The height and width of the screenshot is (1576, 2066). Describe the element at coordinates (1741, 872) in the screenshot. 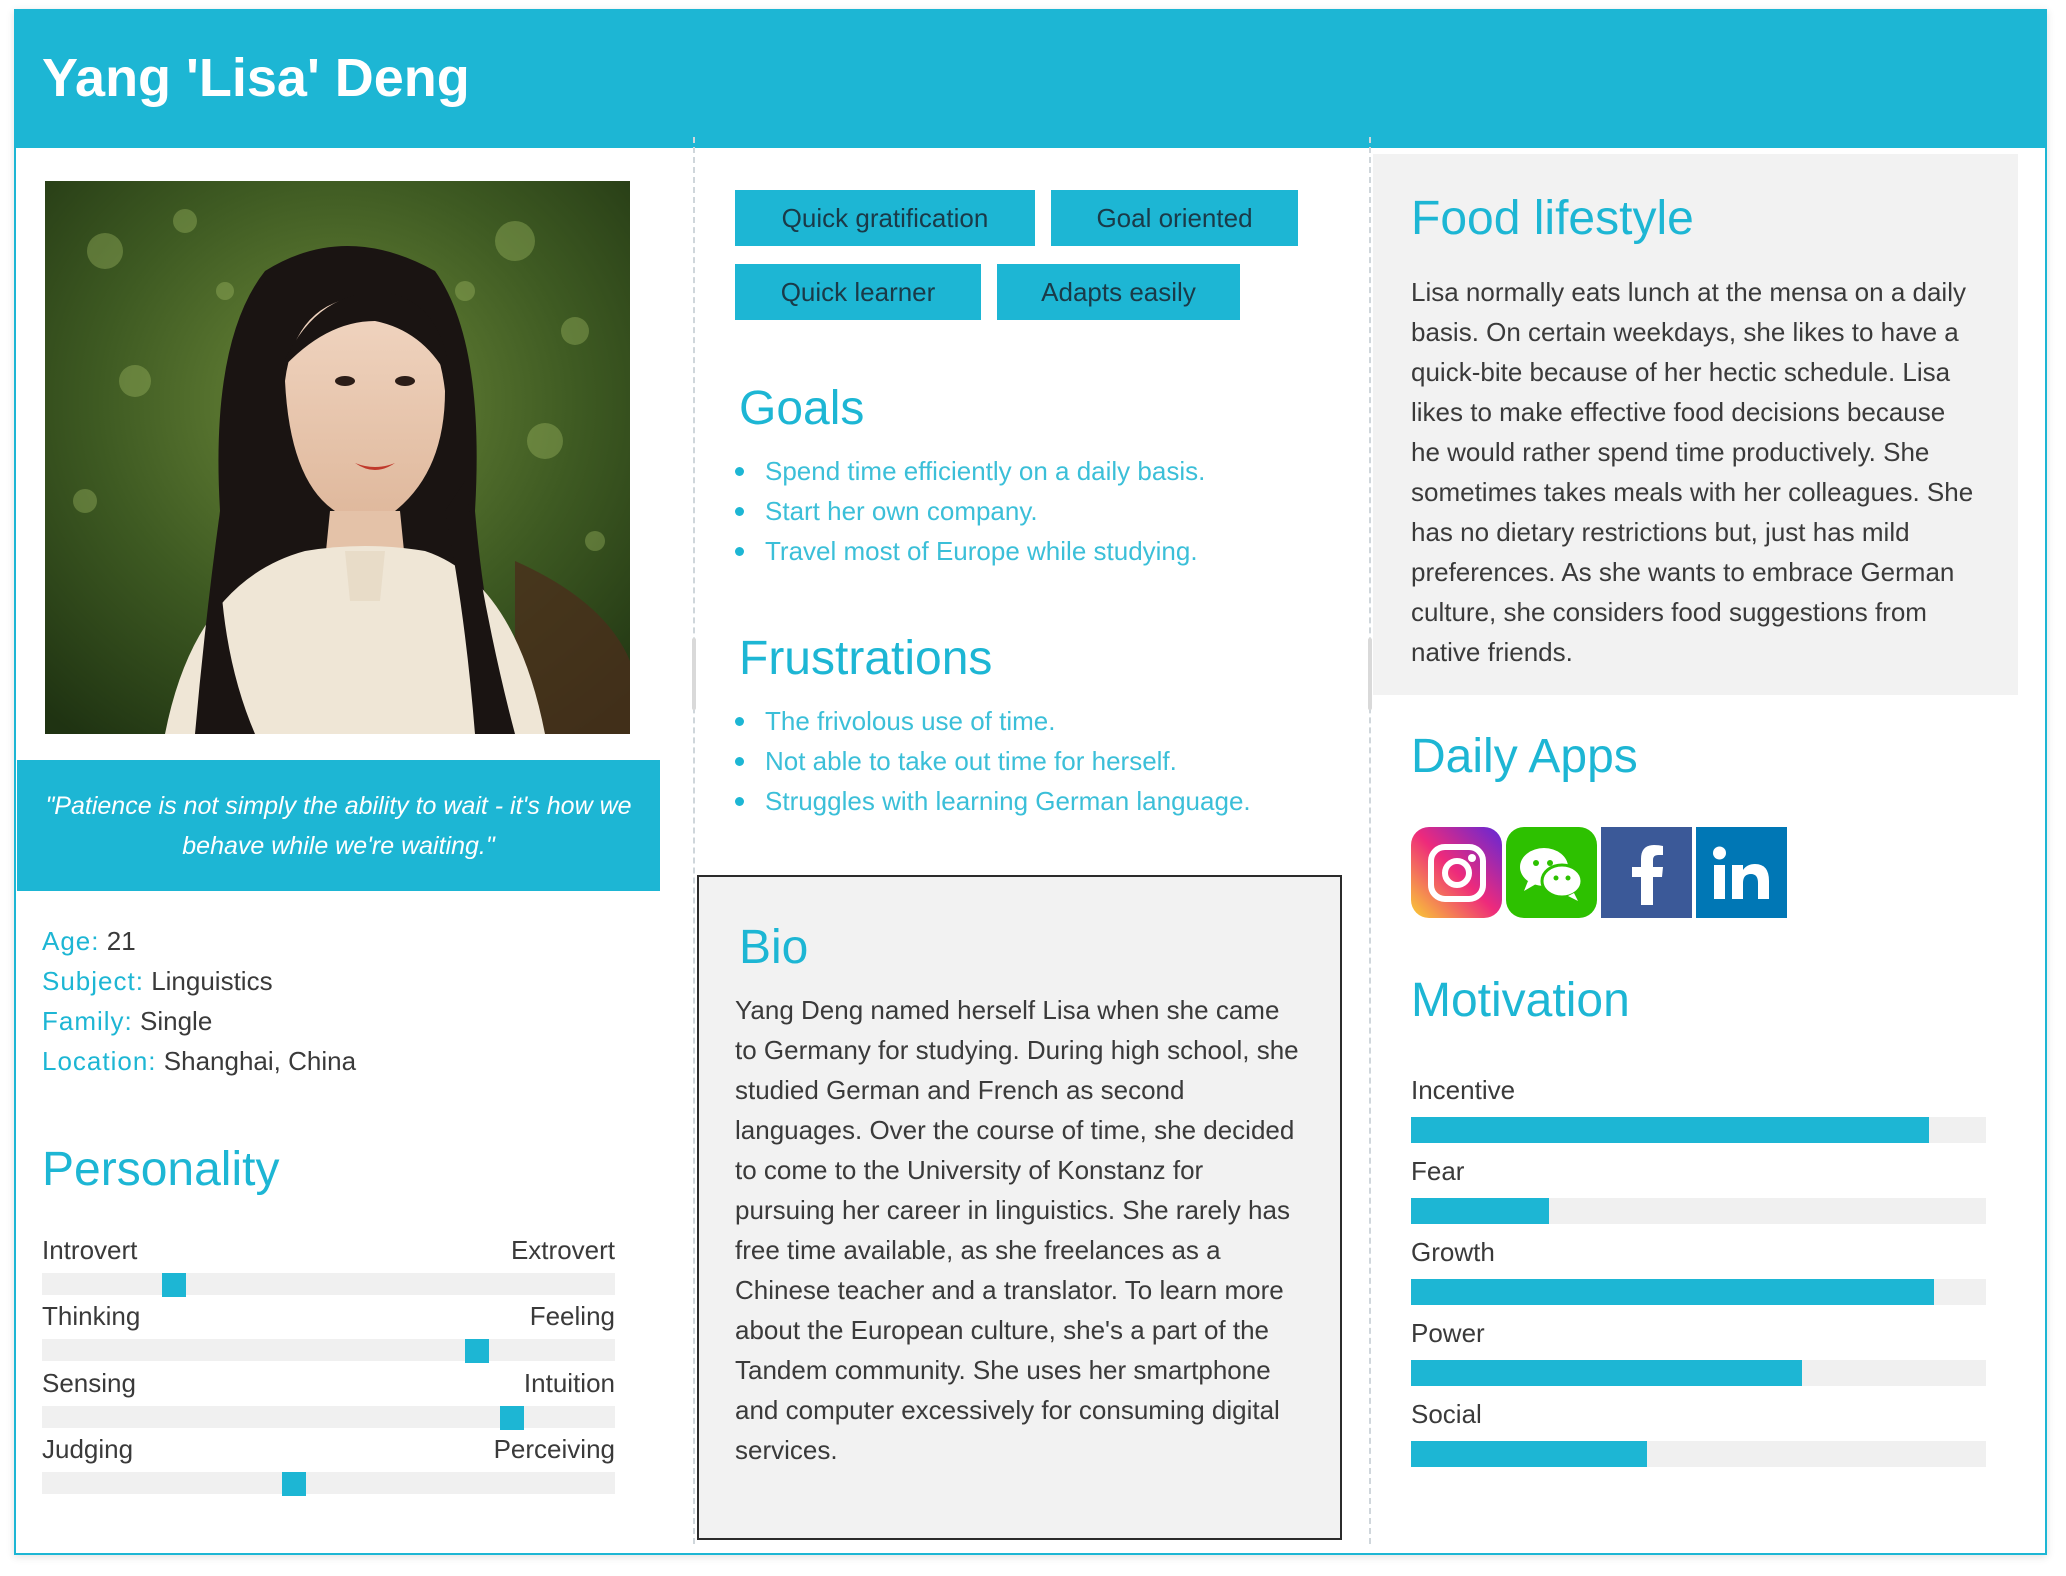

I see `linkedin-icon` at that location.